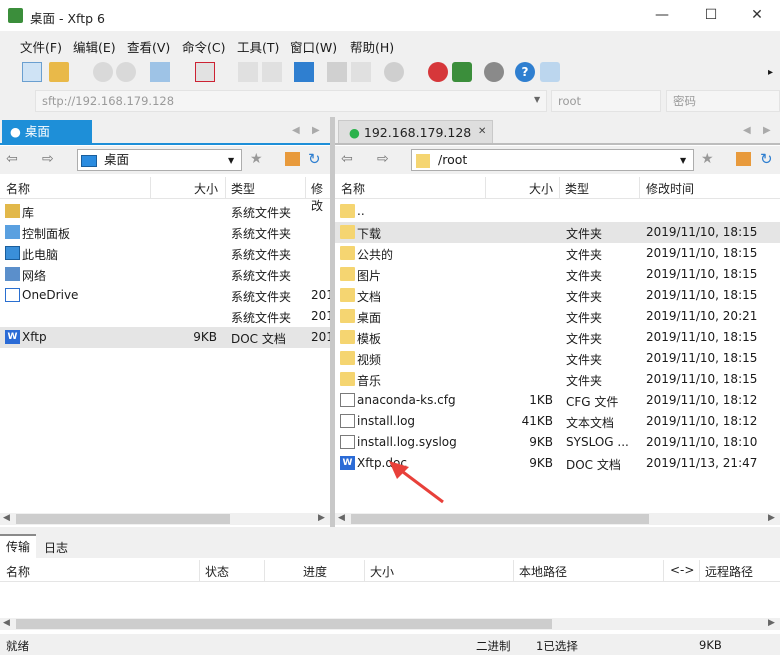 This screenshot has width=780, height=655. What do you see at coordinates (525, 72) in the screenshot?
I see `help-icon: ?` at bounding box center [525, 72].